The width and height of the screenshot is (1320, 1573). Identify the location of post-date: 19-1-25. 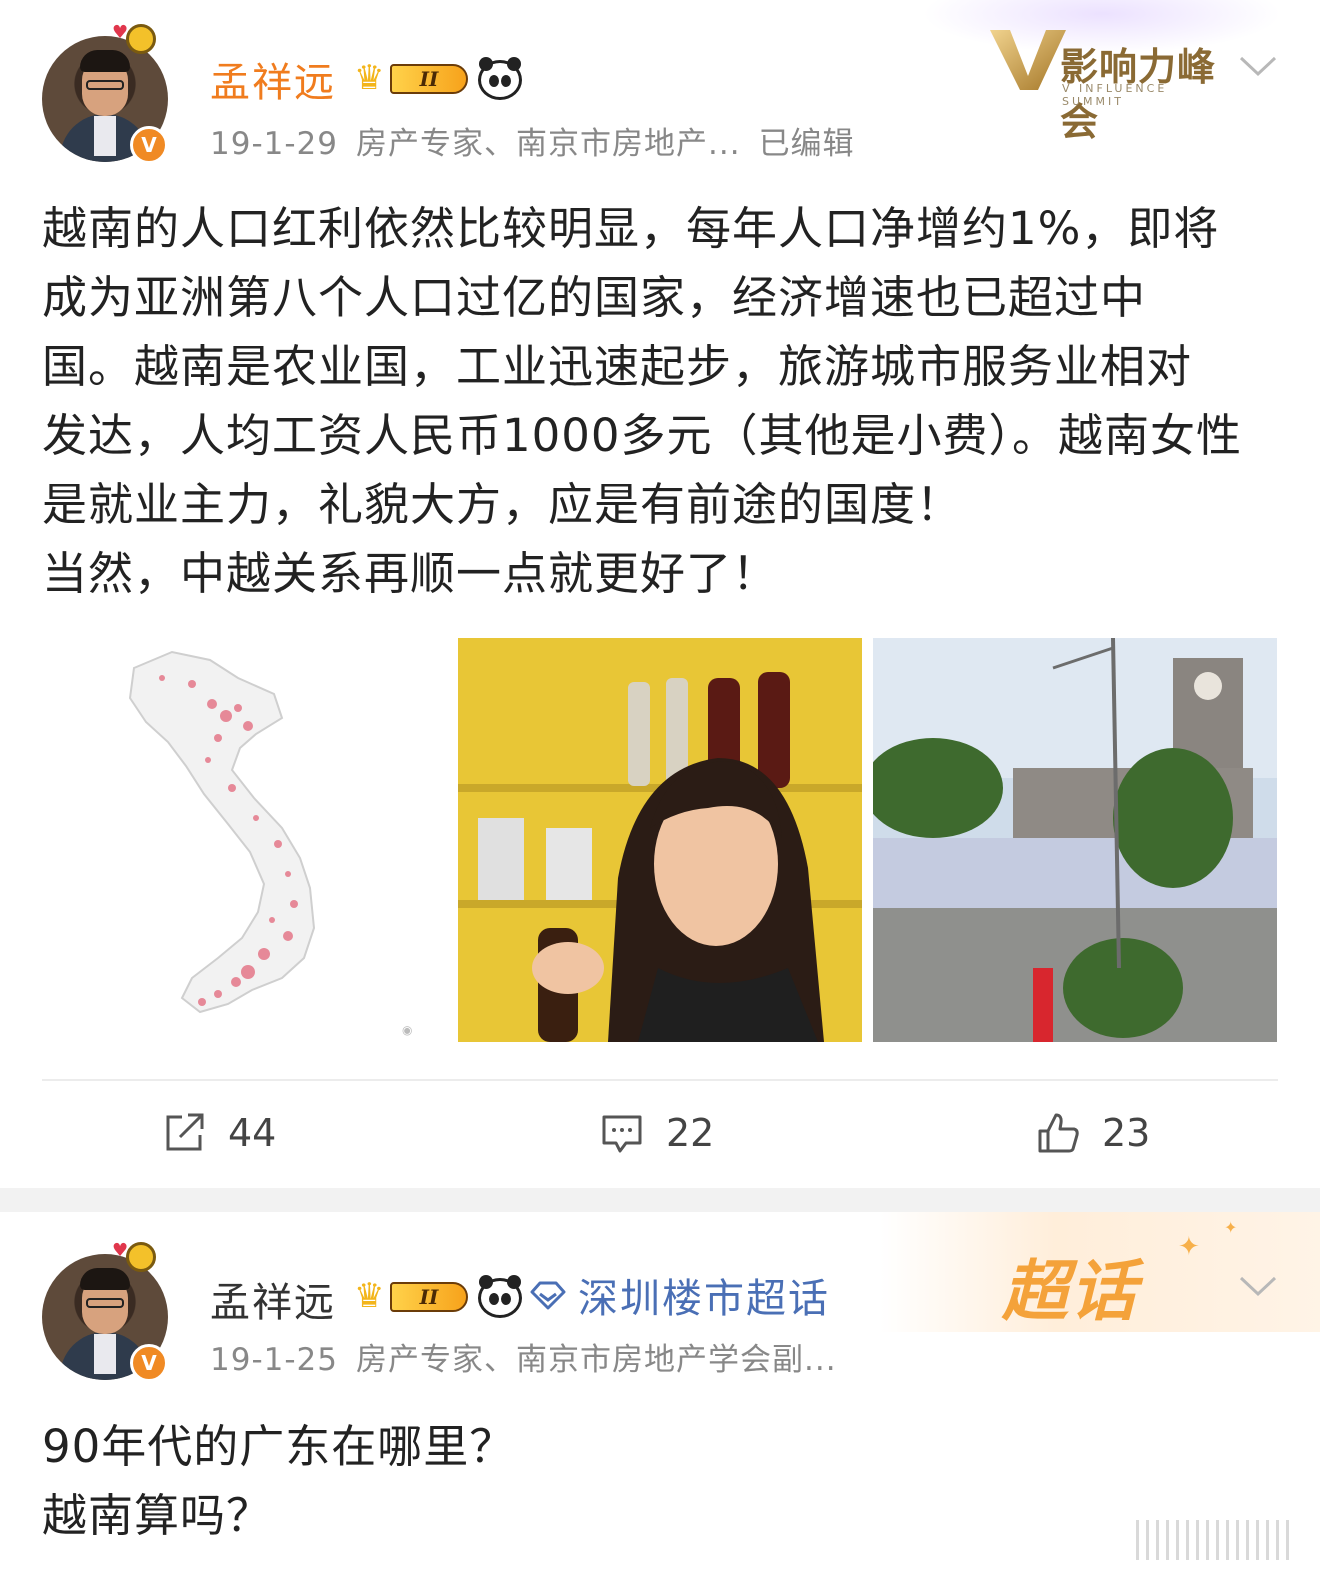
(274, 1360).